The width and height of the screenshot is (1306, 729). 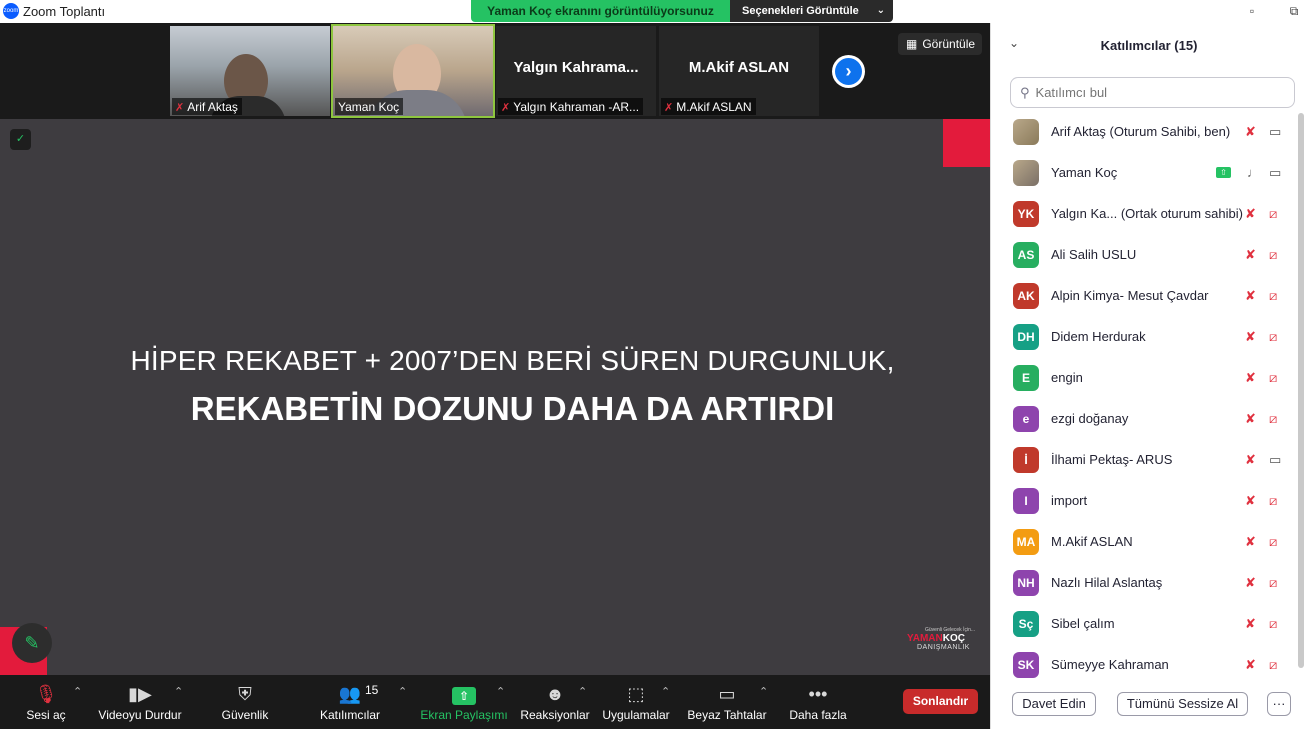 I want to click on encryption-shield-icon: ✓, so click(x=20, y=139).